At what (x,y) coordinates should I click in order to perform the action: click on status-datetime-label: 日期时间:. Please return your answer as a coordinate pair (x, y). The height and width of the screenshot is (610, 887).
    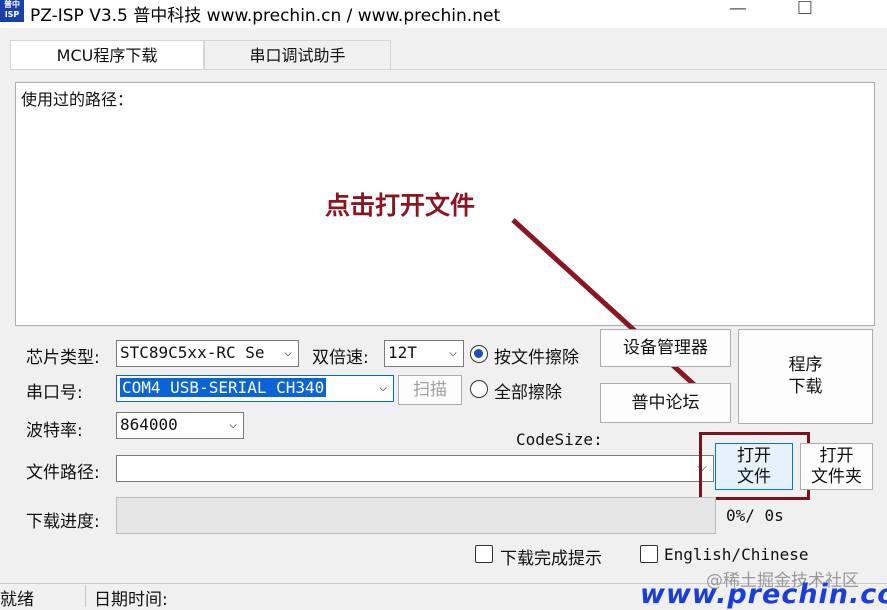
    Looking at the image, I should click on (131, 600).